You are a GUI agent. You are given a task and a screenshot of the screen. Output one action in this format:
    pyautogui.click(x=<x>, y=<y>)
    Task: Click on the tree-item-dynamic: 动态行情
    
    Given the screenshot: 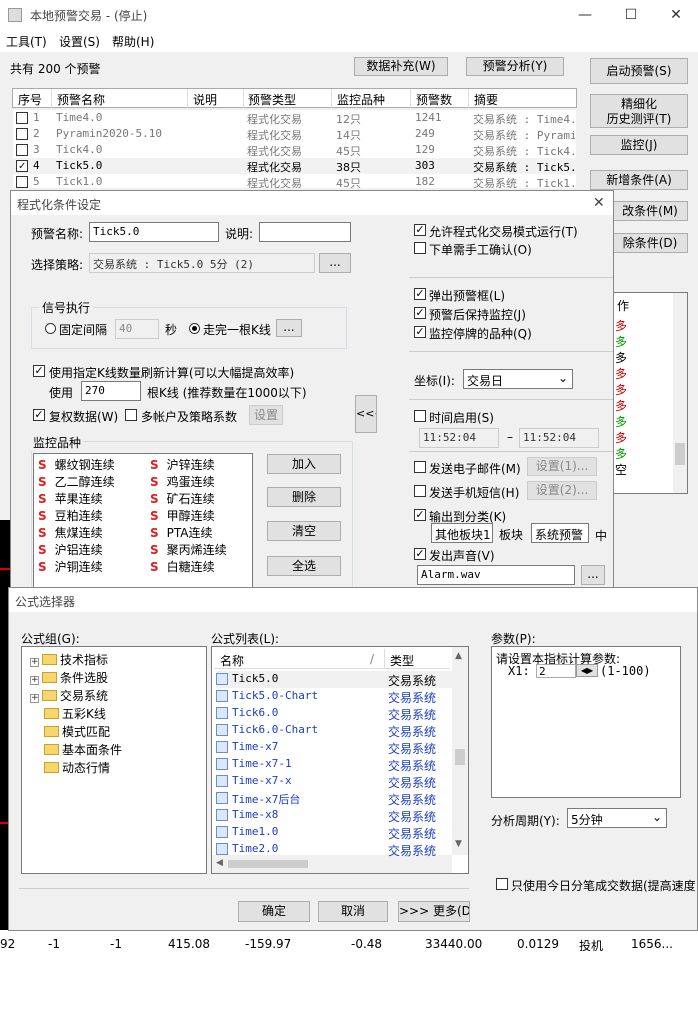 What is the action you would take?
    pyautogui.click(x=77, y=767)
    